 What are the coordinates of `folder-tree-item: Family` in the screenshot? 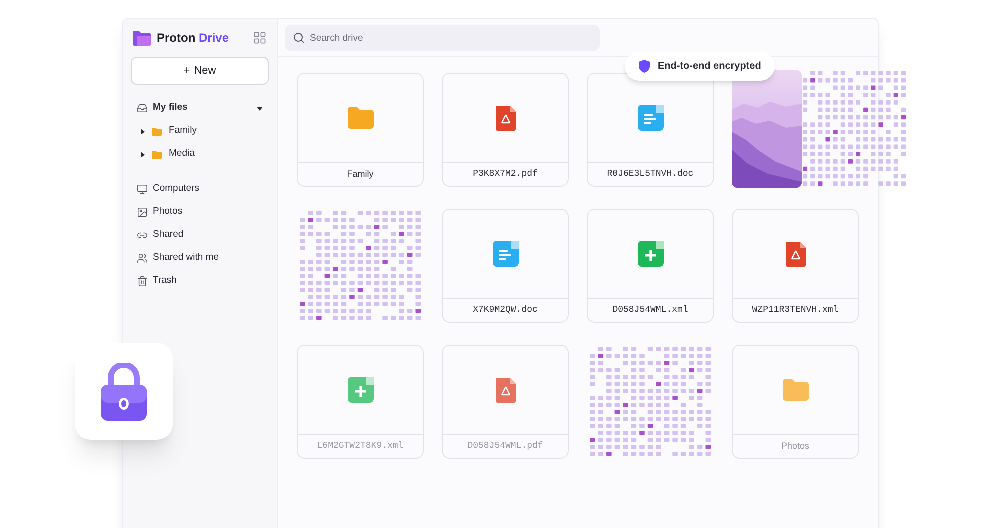 It's located at (200, 131).